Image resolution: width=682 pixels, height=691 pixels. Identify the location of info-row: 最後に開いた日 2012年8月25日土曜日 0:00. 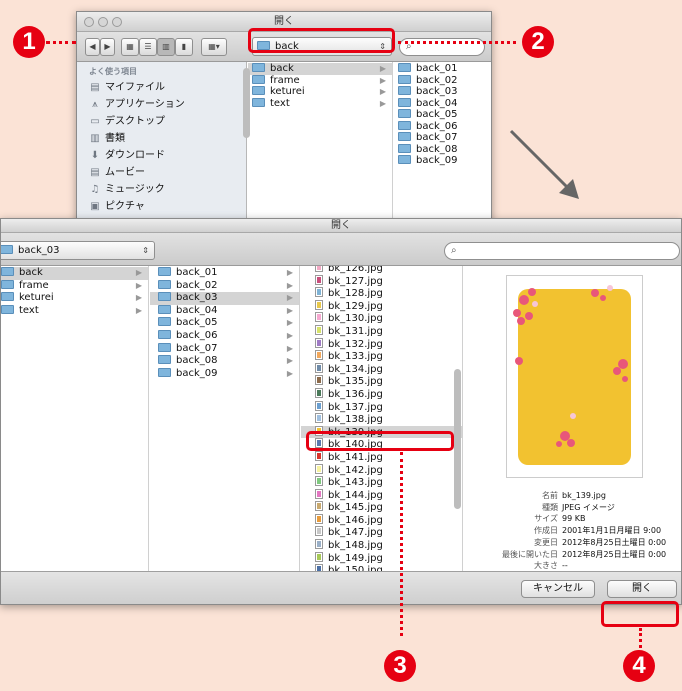
(569, 555).